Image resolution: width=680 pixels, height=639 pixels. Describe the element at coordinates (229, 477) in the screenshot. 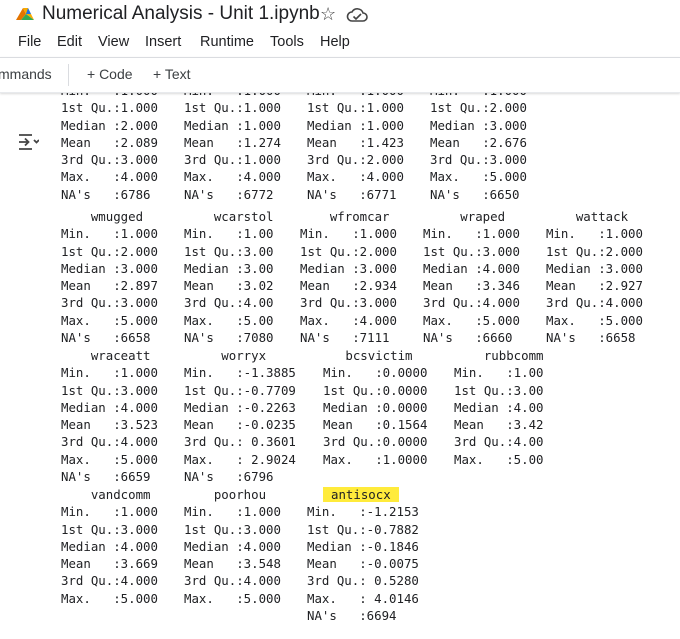

I see `summary-line: NA's :6796` at that location.